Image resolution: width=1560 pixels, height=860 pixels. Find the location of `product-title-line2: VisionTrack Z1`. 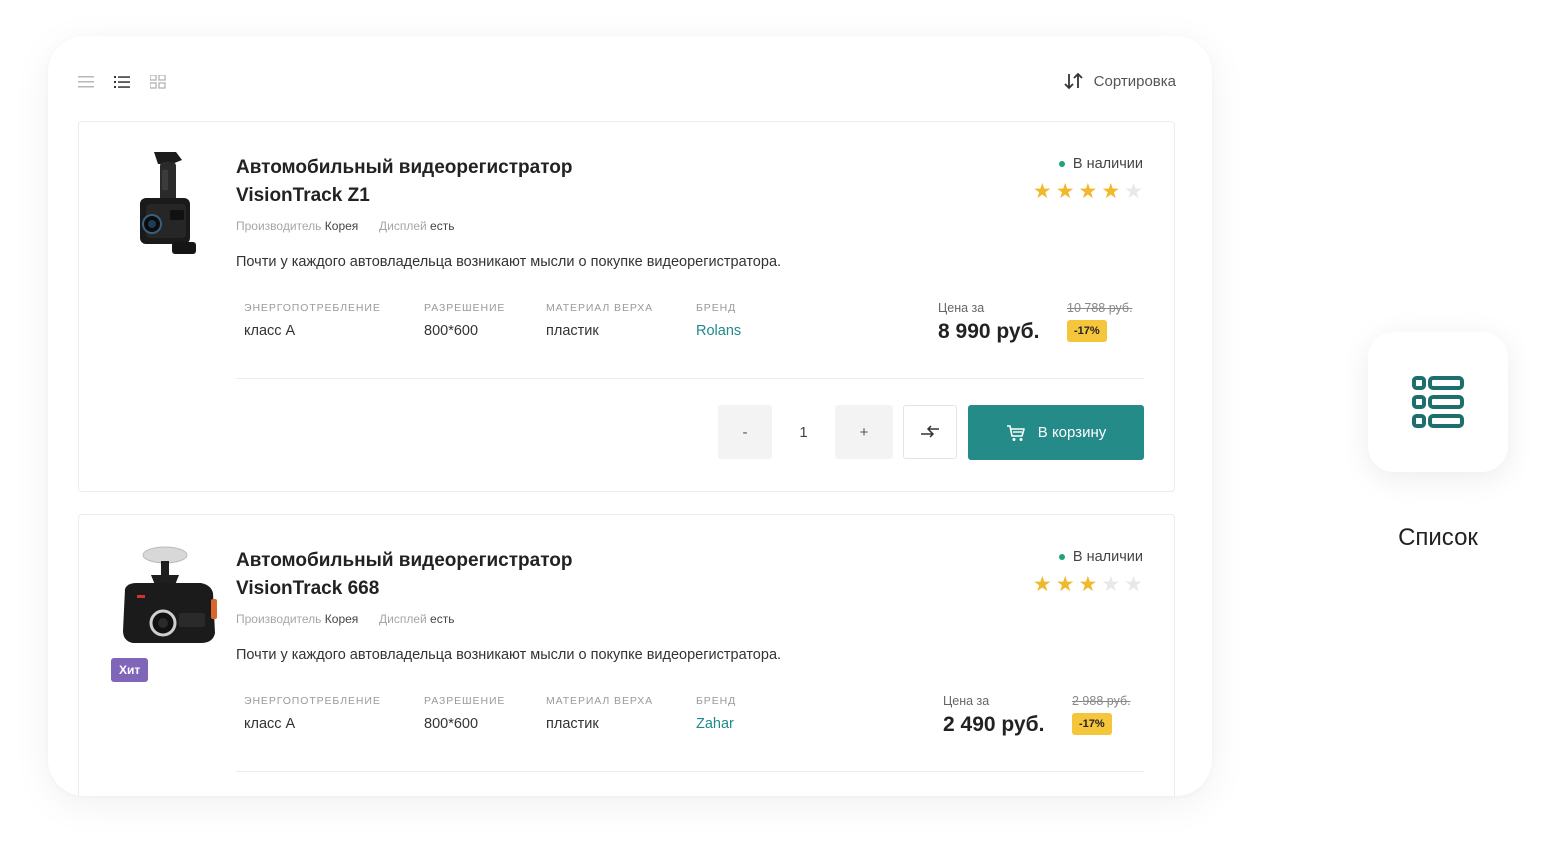

product-title-line2: VisionTrack Z1 is located at coordinates (303, 195).